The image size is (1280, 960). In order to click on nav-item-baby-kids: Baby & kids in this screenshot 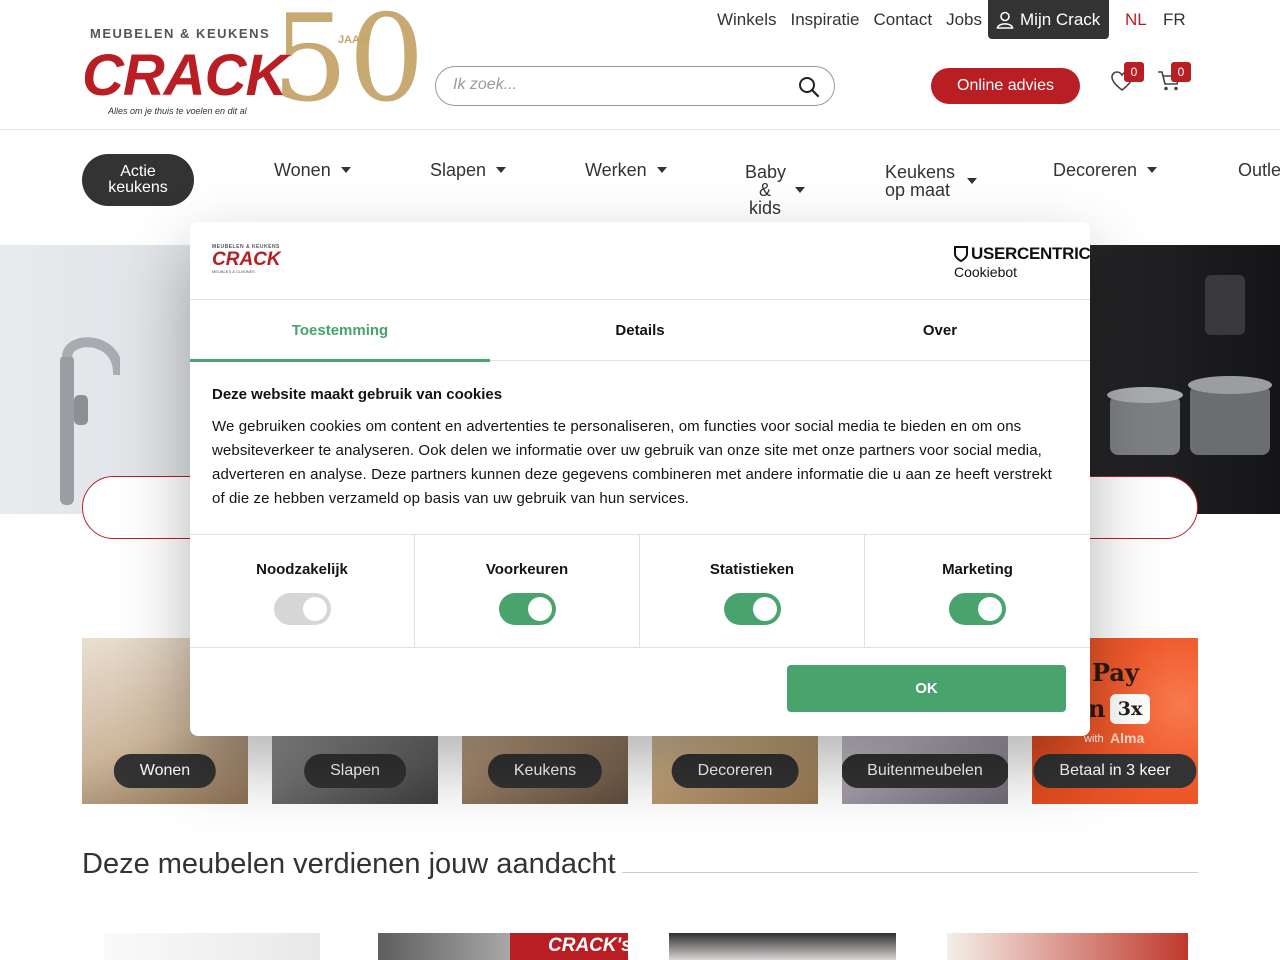, I will do `click(775, 190)`.